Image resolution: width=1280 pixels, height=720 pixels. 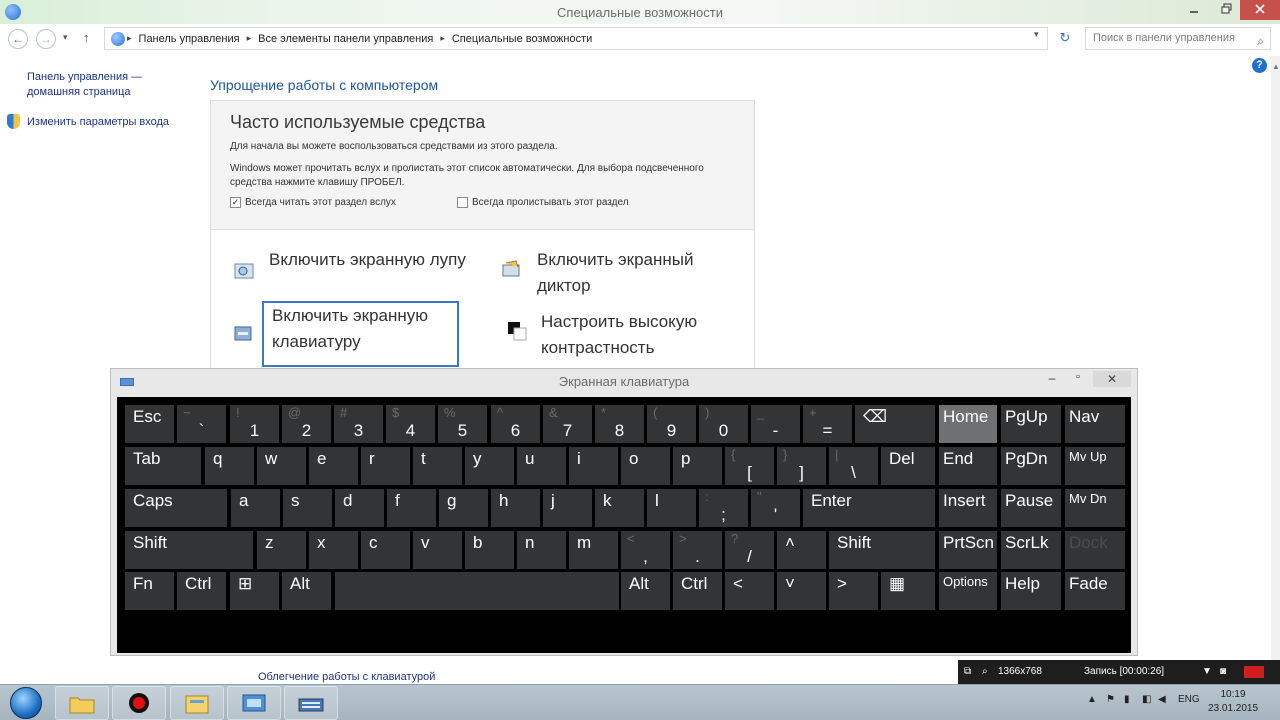 What do you see at coordinates (306, 424) in the screenshot?
I see `key-2: @2` at bounding box center [306, 424].